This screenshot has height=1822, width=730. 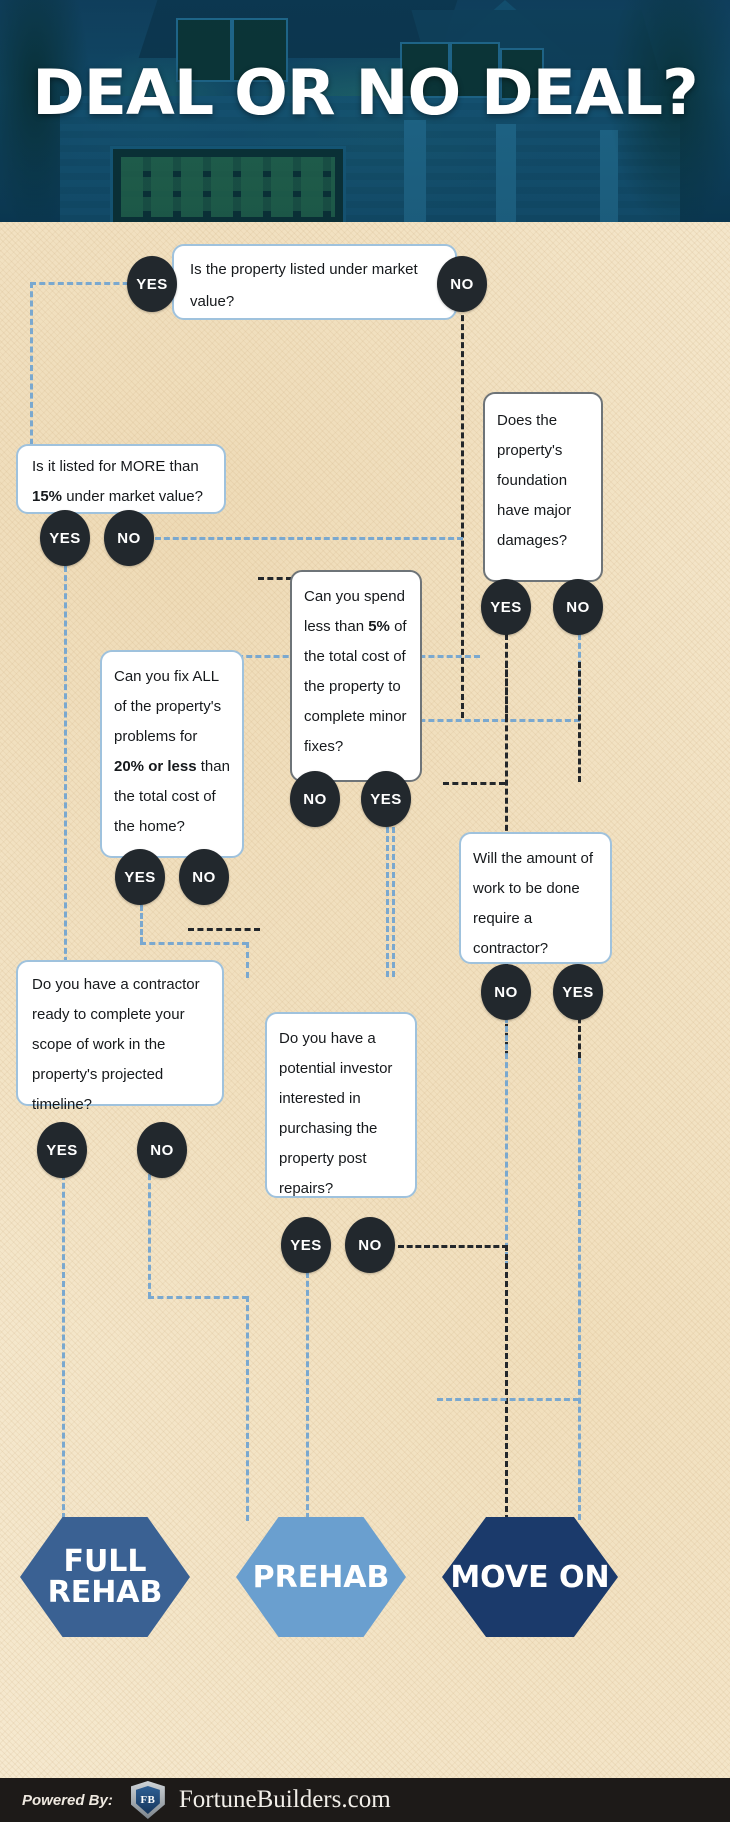 I want to click on brand-name: FortuneBuilders.com, so click(x=284, y=1799).